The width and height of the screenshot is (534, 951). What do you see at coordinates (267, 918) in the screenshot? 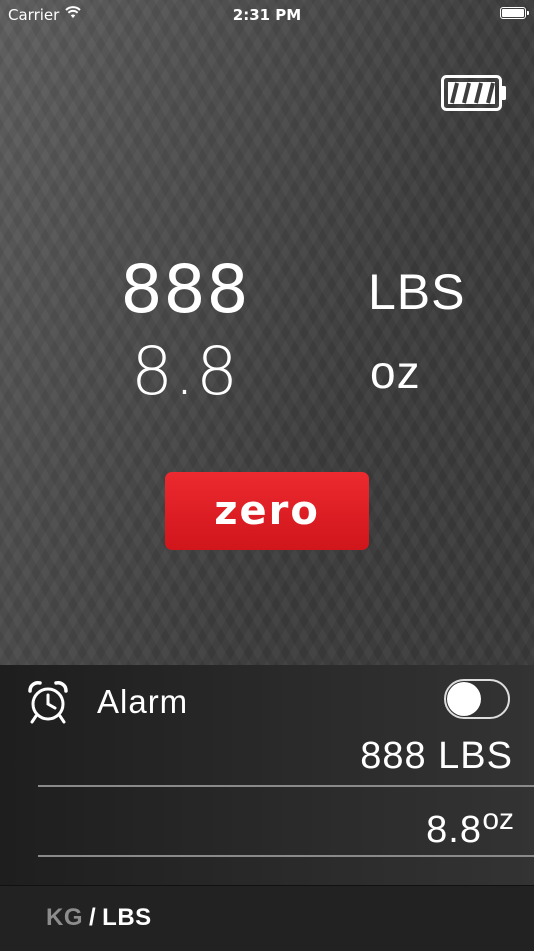
I see `unit-bar: KG / LBS` at bounding box center [267, 918].